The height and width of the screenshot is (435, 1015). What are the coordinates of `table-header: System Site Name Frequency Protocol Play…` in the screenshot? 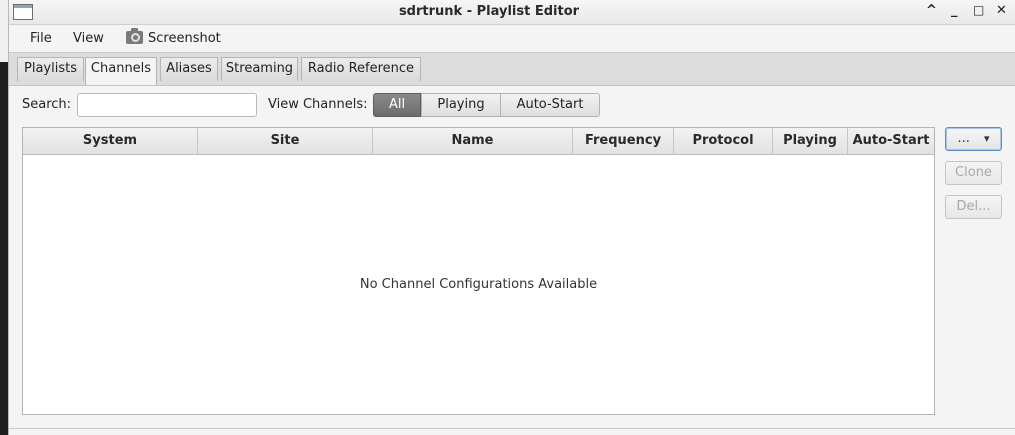 It's located at (478, 141).